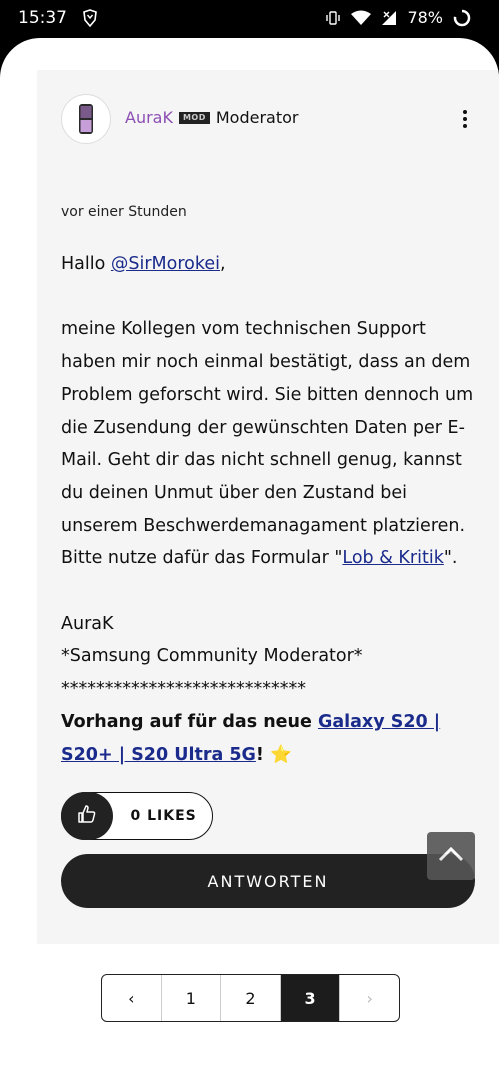 The height and width of the screenshot is (1080, 499). What do you see at coordinates (132, 998) in the screenshot?
I see `pagination-prev: ‹` at bounding box center [132, 998].